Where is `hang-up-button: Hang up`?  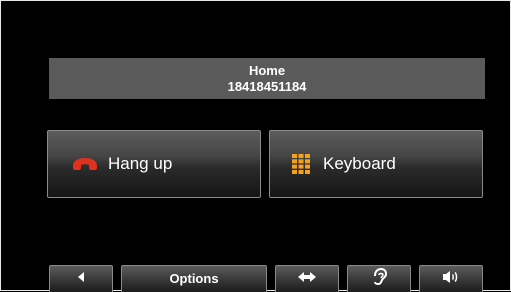 hang-up-button: Hang up is located at coordinates (154, 164).